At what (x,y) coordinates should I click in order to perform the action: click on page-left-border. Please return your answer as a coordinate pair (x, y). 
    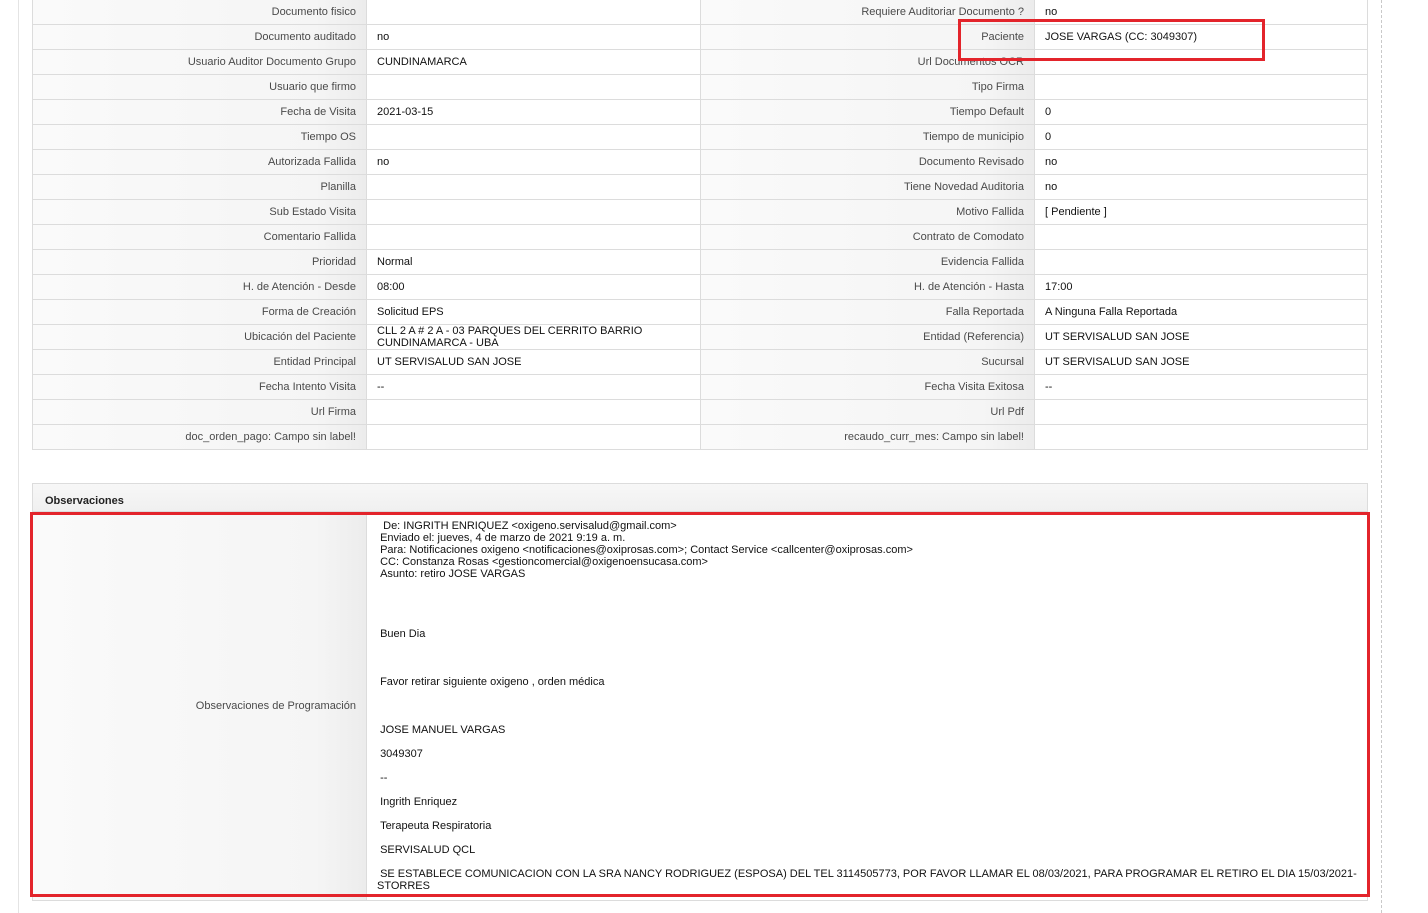
    Looking at the image, I should click on (18, 456).